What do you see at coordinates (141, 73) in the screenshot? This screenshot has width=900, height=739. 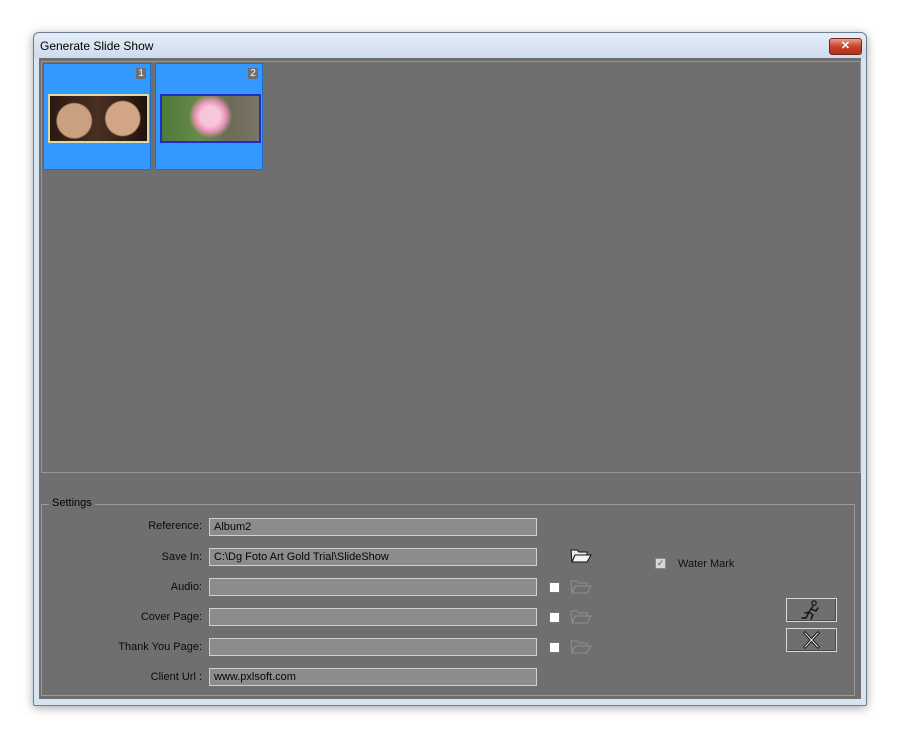 I see `thumbnail-number: 1` at bounding box center [141, 73].